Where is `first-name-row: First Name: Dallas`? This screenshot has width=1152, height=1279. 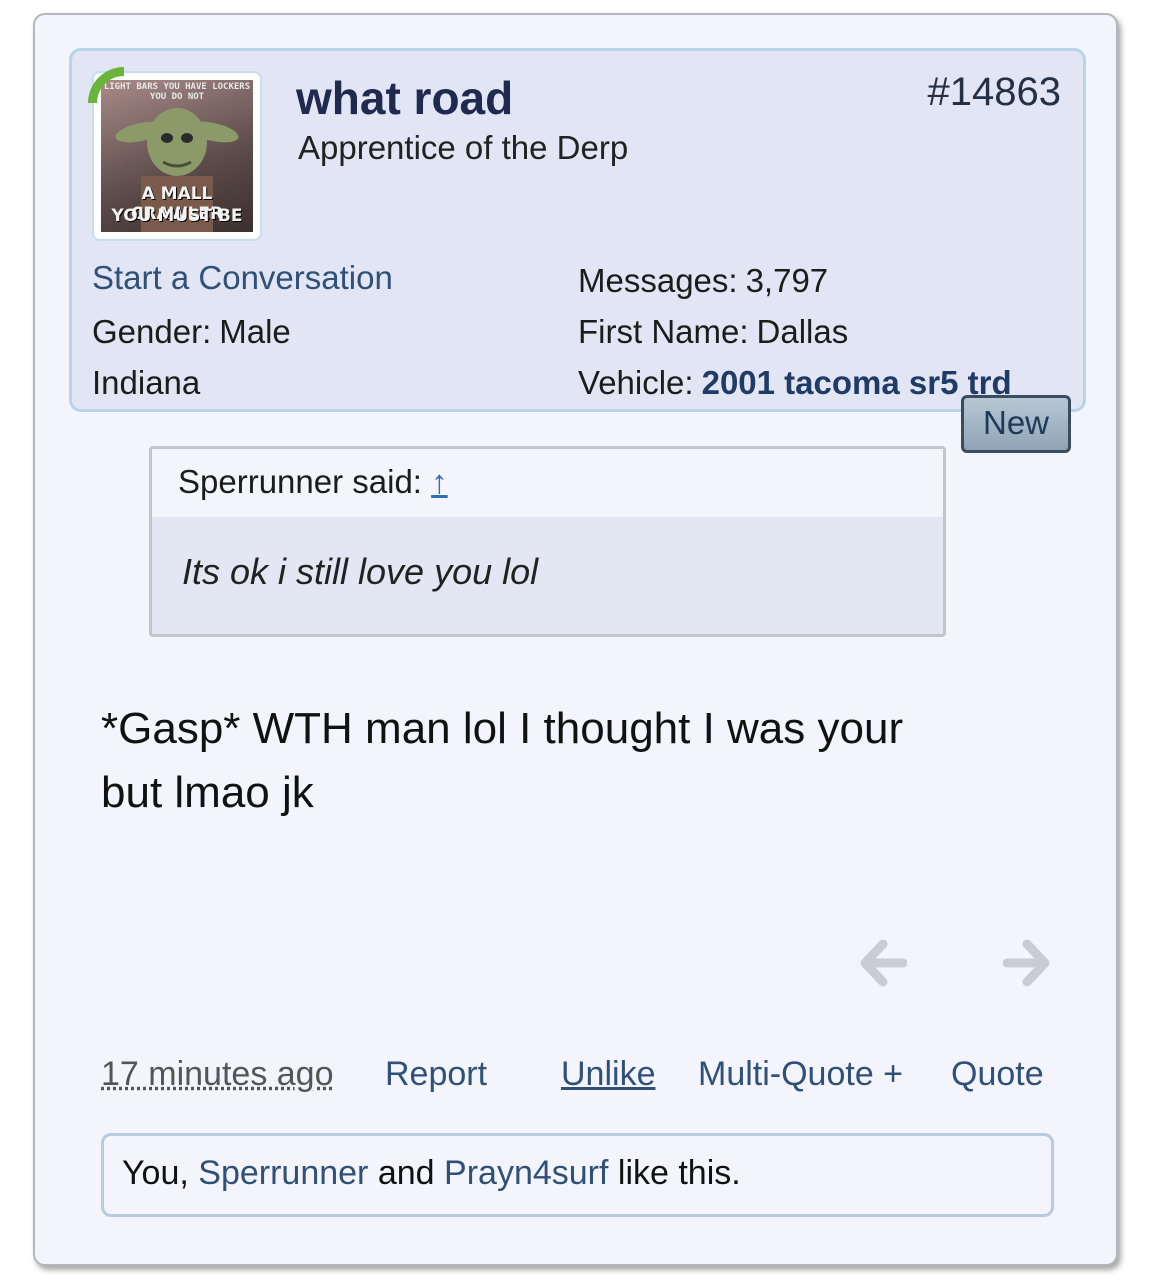 first-name-row: First Name: Dallas is located at coordinates (713, 332).